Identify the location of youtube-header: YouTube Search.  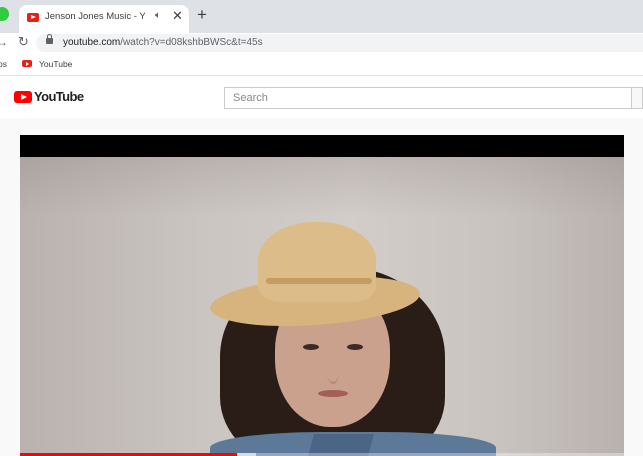
(321, 97).